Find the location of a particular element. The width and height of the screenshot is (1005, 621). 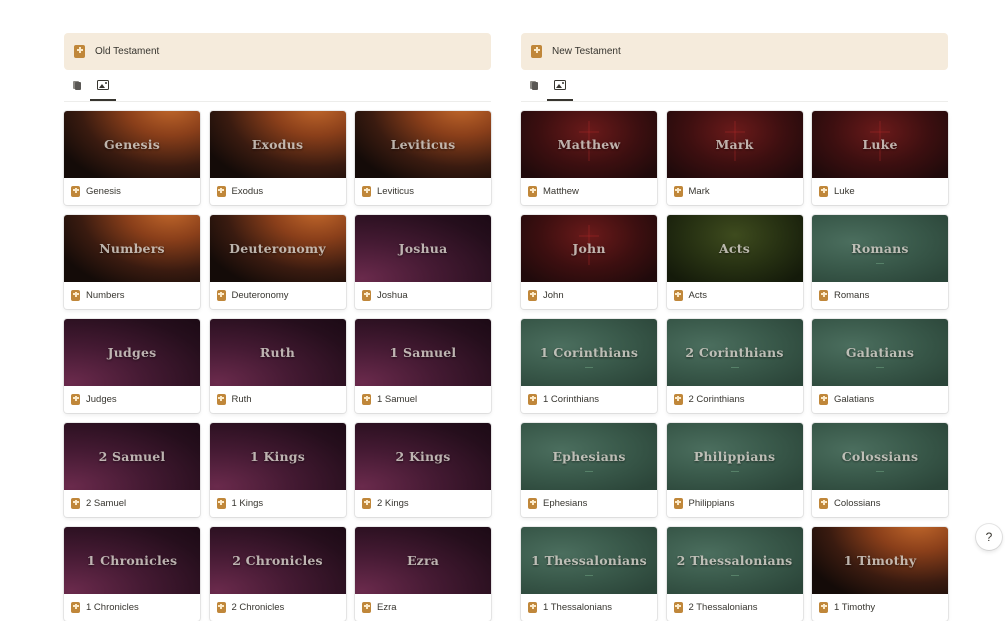

book-cover: Philippians is located at coordinates (734, 456).